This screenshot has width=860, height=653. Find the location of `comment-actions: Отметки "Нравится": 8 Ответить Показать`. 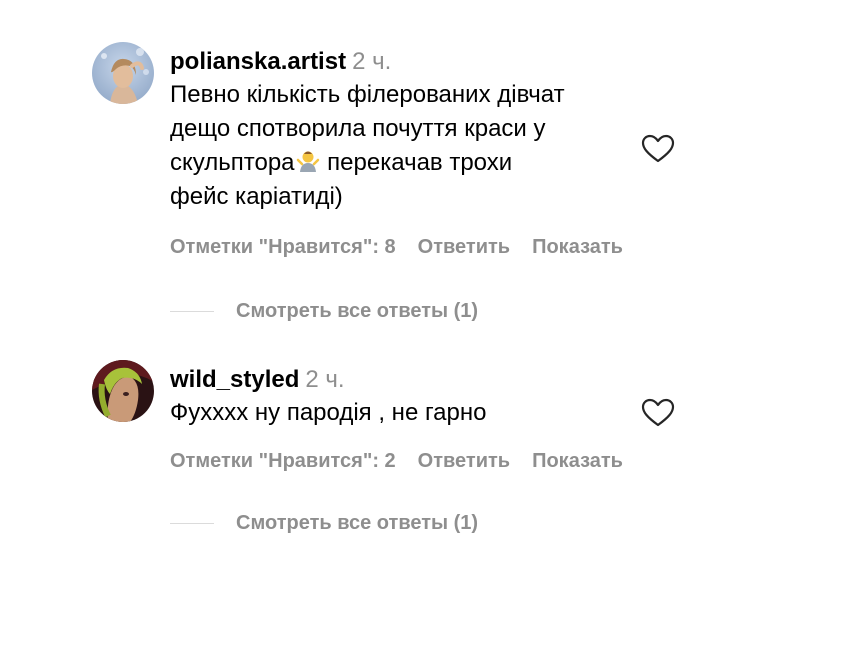

comment-actions: Отметки "Нравится": 8 Ответить Показать is located at coordinates (436, 247).